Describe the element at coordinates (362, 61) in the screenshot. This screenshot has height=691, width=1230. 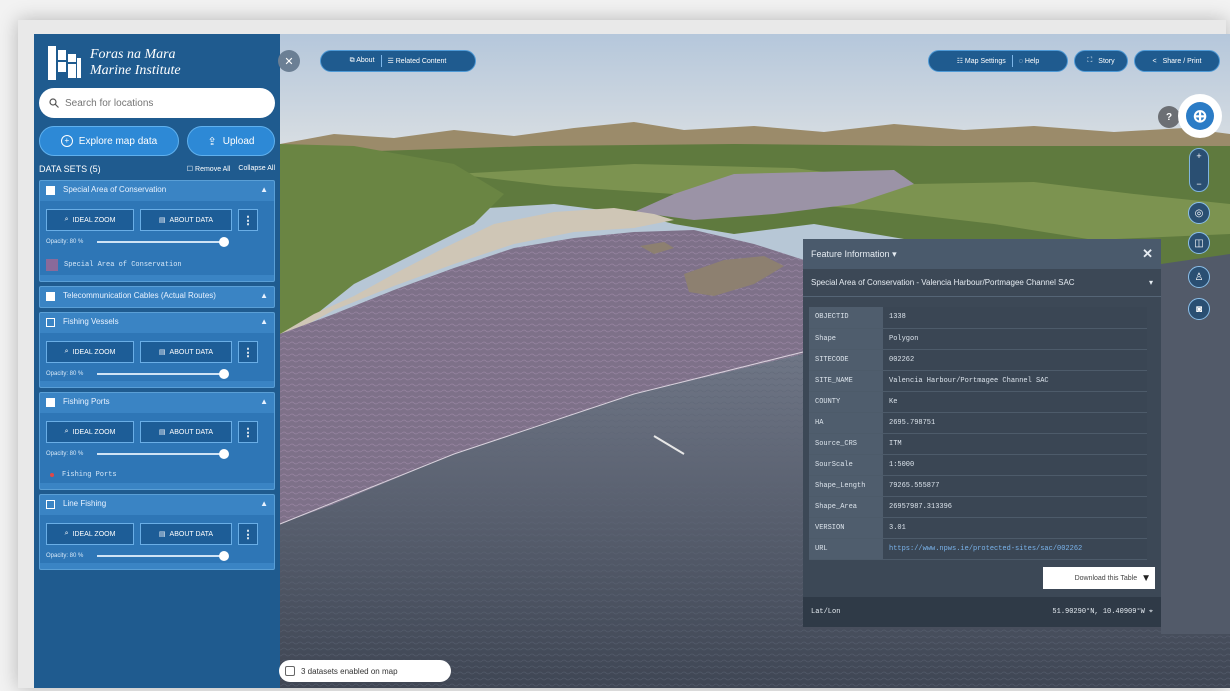
I see `about-button: ⧉ About` at that location.